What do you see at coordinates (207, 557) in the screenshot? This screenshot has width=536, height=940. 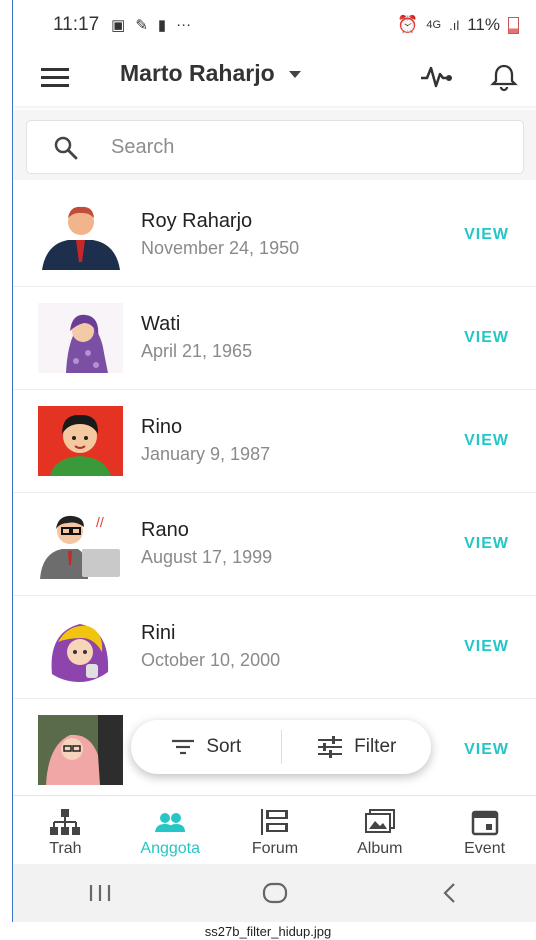 I see `member-birthdate: August 17, 1999` at bounding box center [207, 557].